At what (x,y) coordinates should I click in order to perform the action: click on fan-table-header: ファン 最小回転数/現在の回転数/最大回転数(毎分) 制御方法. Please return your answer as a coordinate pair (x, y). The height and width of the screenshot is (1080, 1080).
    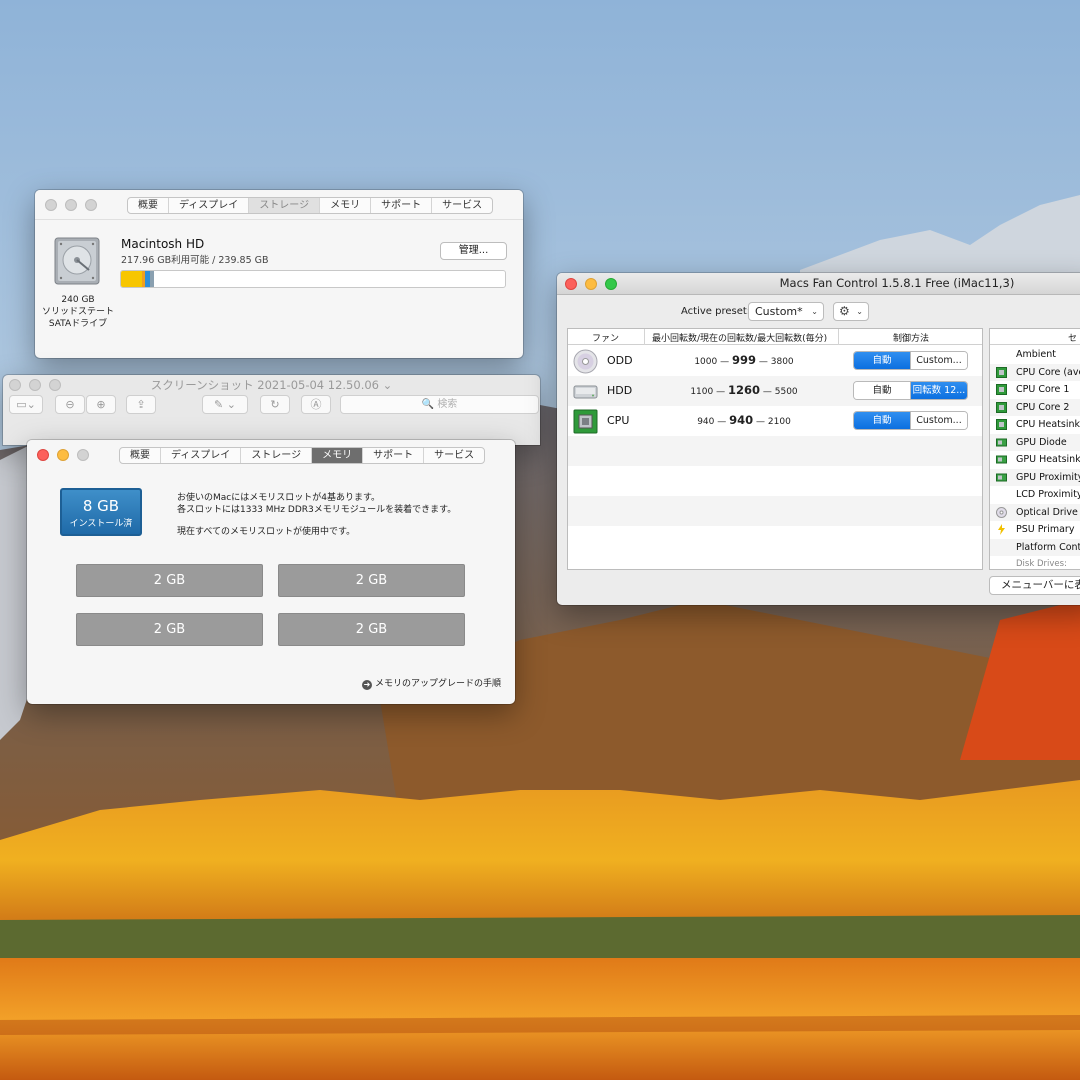
    Looking at the image, I should click on (775, 337).